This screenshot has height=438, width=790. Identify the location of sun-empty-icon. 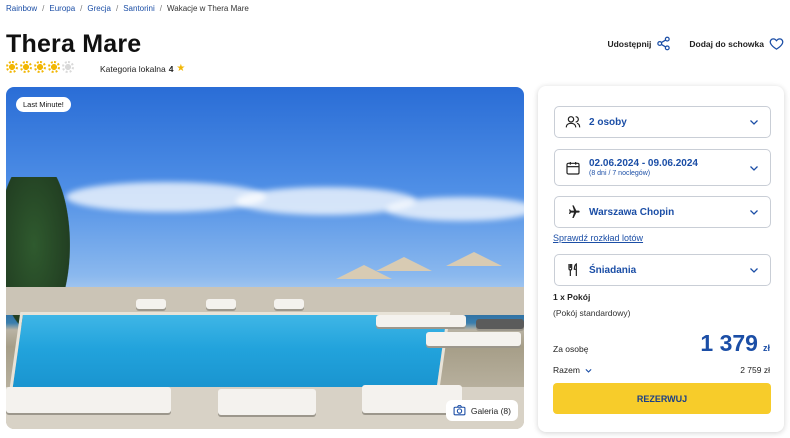
(68, 67).